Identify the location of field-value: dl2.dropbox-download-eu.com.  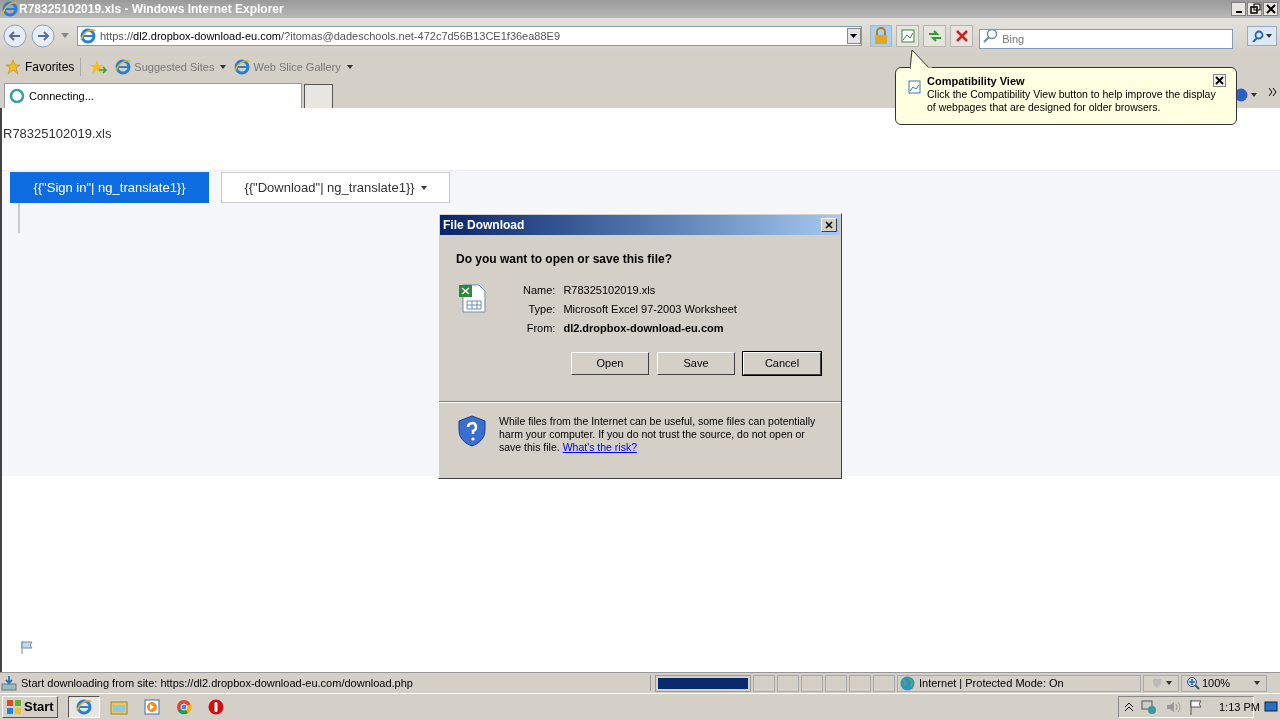
(644, 328).